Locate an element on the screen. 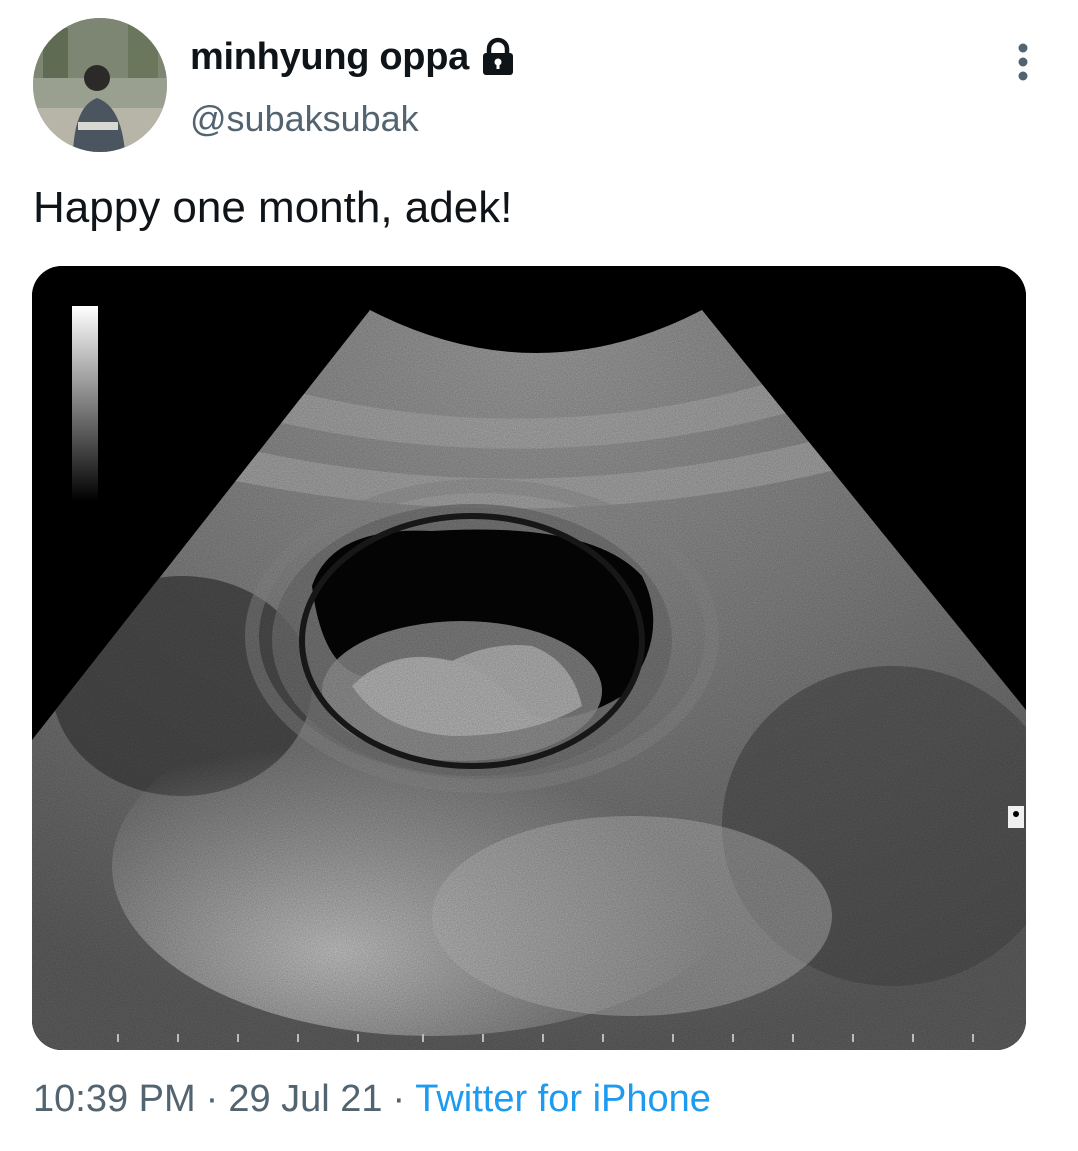 This screenshot has width=1078, height=1151. tweet-meta: 10:39 PM · 29 Jul 21 · Twitter for iPhone is located at coordinates (372, 1099).